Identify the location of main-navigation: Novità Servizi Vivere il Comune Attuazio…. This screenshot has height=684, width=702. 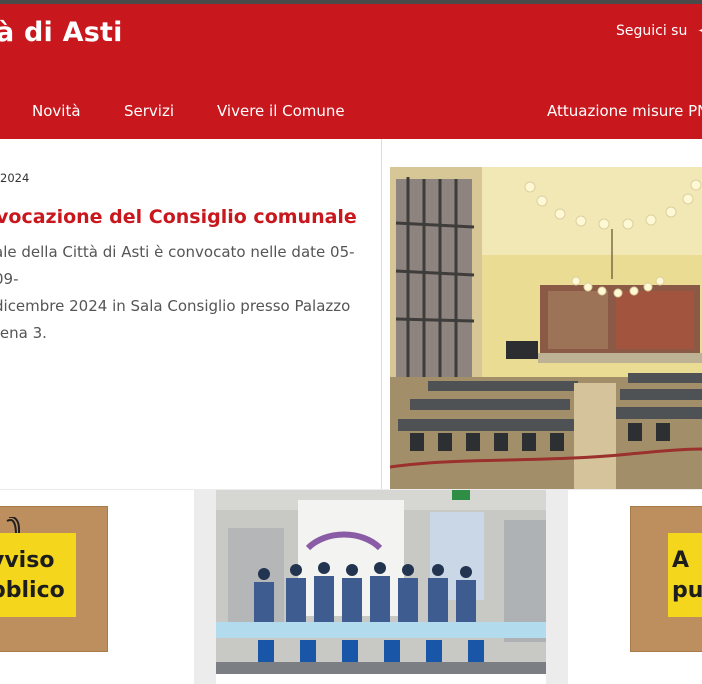
(351, 114).